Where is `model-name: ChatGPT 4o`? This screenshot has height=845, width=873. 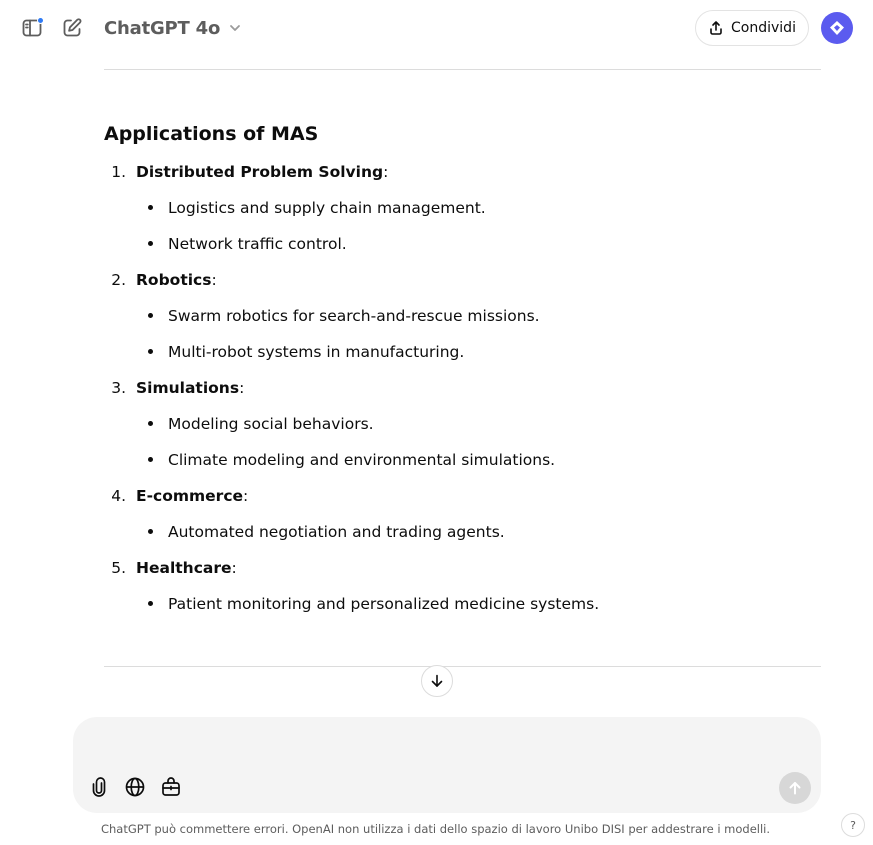
model-name: ChatGPT 4o is located at coordinates (162, 28).